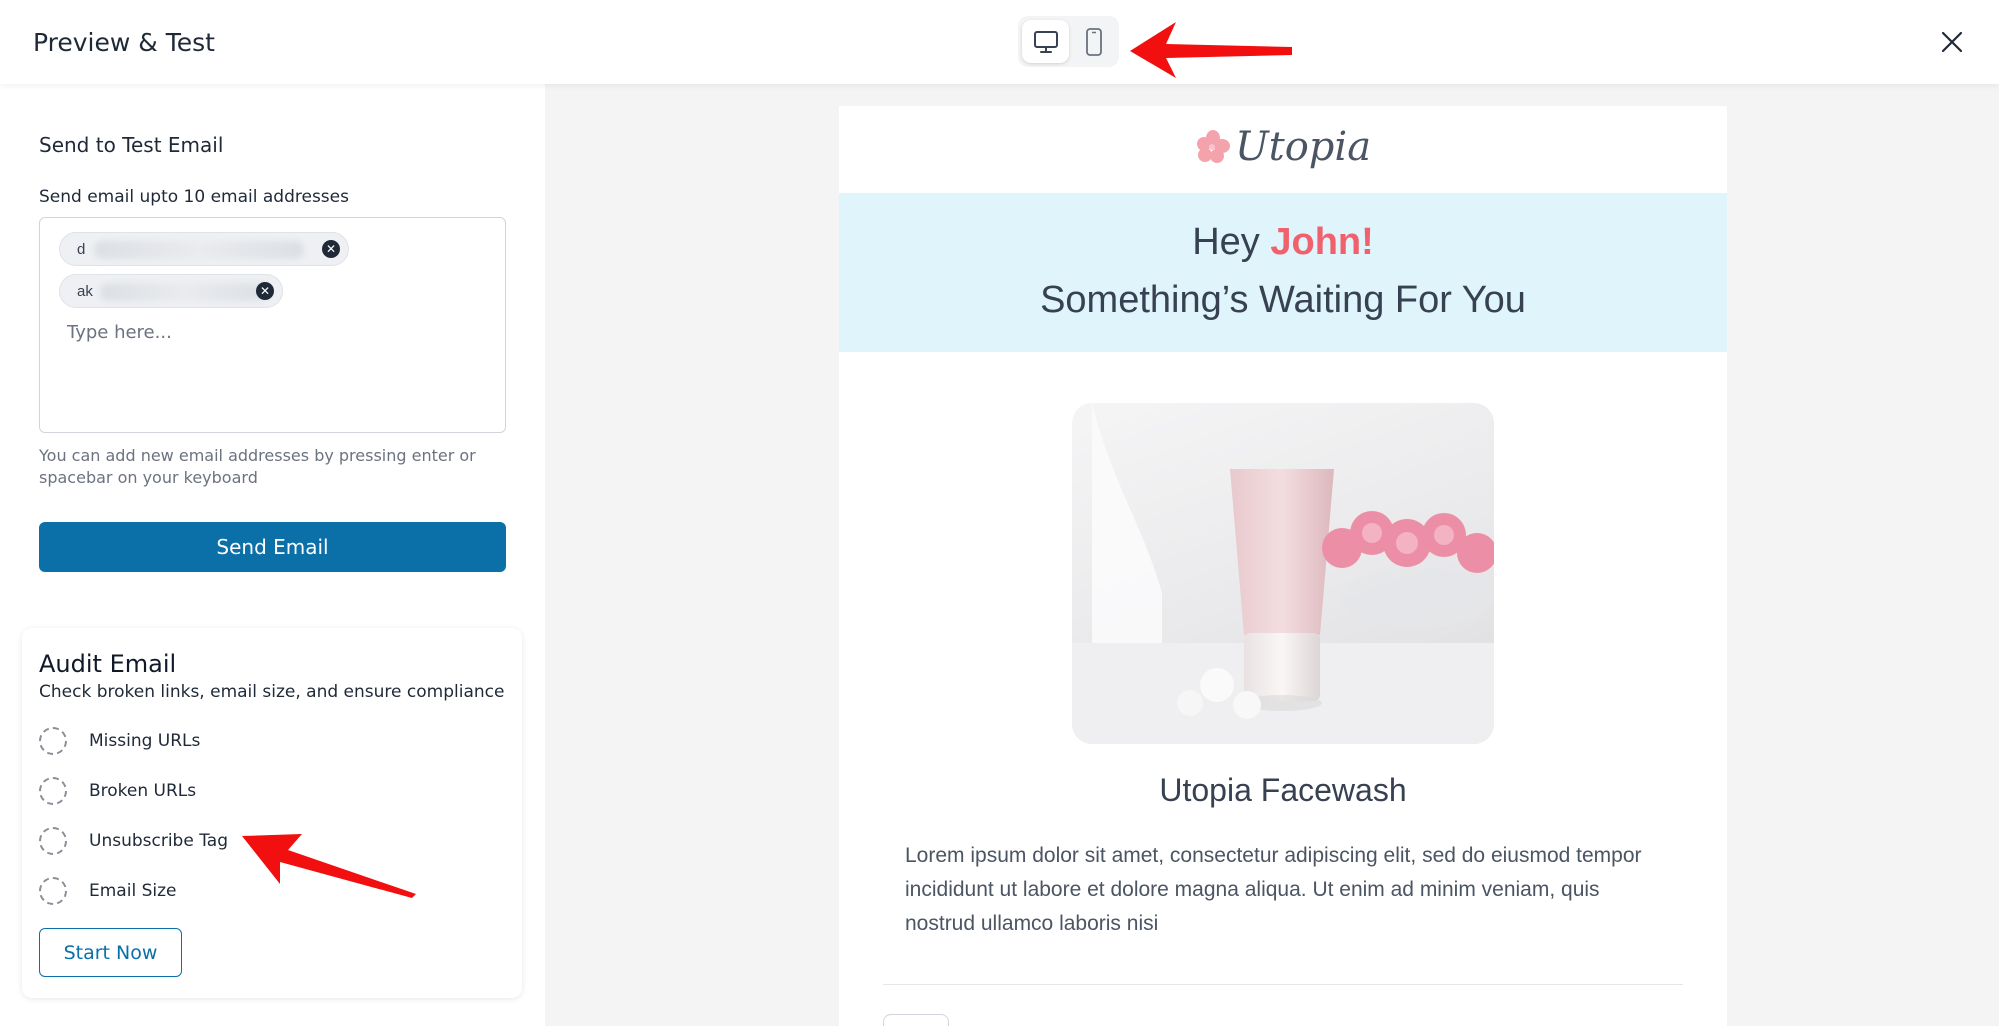  What do you see at coordinates (1283, 573) in the screenshot?
I see `product-image` at bounding box center [1283, 573].